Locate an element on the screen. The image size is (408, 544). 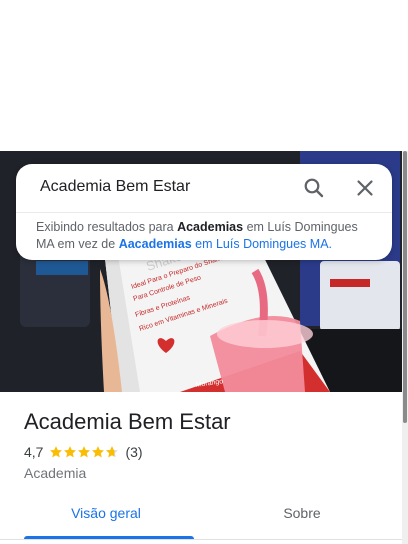
notice-corrected-term: Academias is located at coordinates (210, 227).